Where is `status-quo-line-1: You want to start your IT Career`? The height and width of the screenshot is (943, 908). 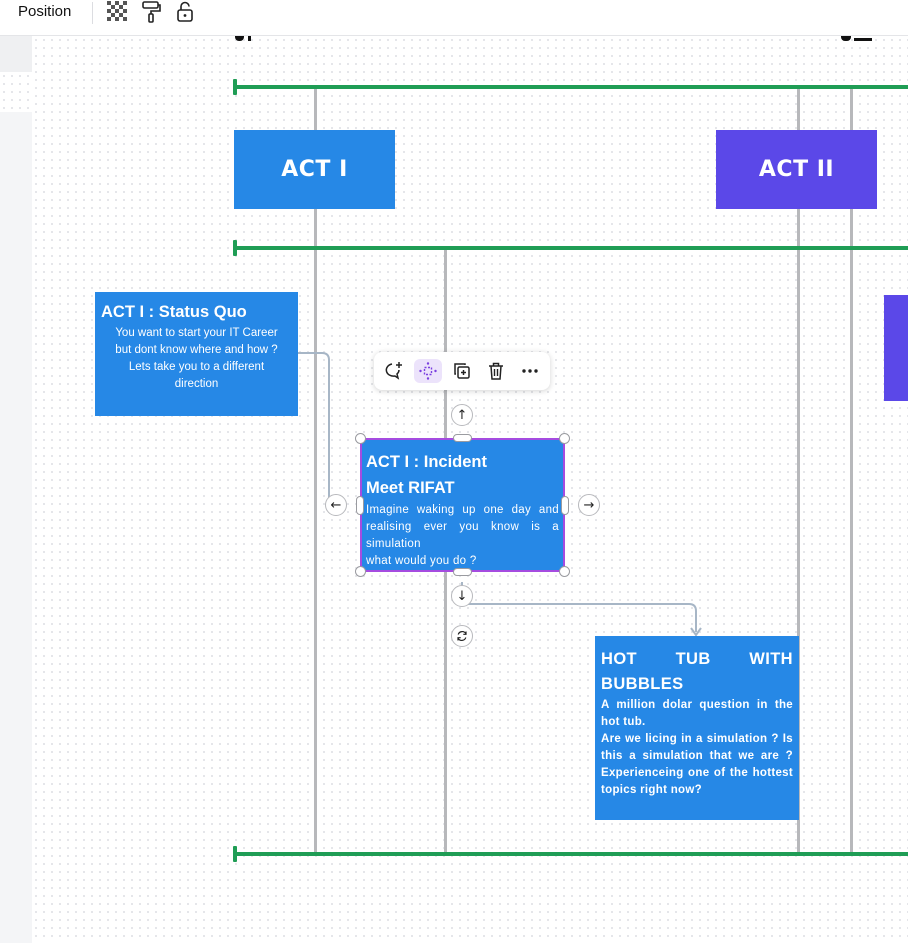
status-quo-line-1: You want to start your IT Career is located at coordinates (196, 333).